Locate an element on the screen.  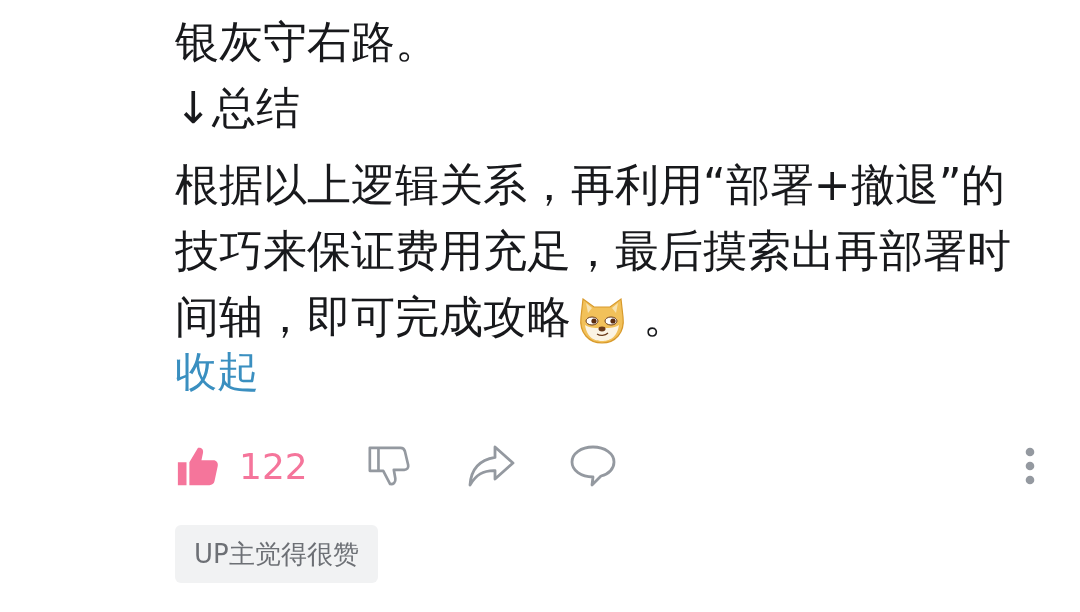
up-liked-badge: UP主觉得很赞 is located at coordinates (276, 554).